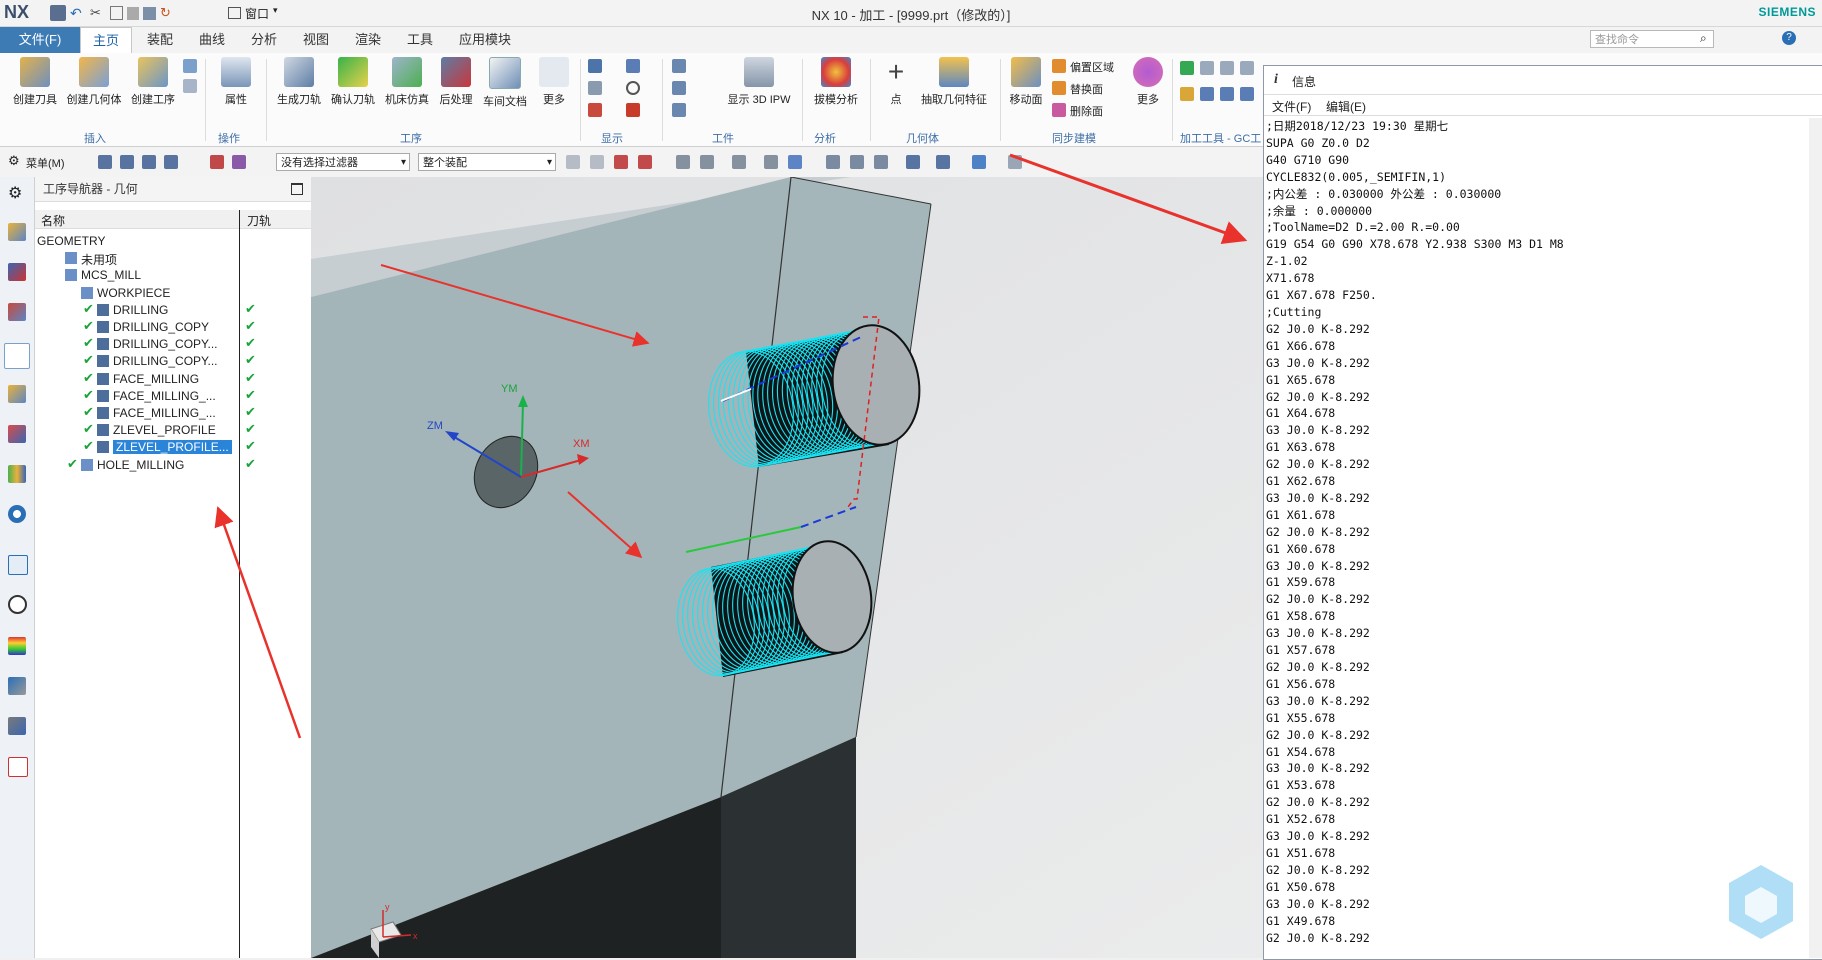 The height and width of the screenshot is (960, 1822). What do you see at coordinates (259, 220) in the screenshot?
I see `column-toolpath: 刀轨` at bounding box center [259, 220].